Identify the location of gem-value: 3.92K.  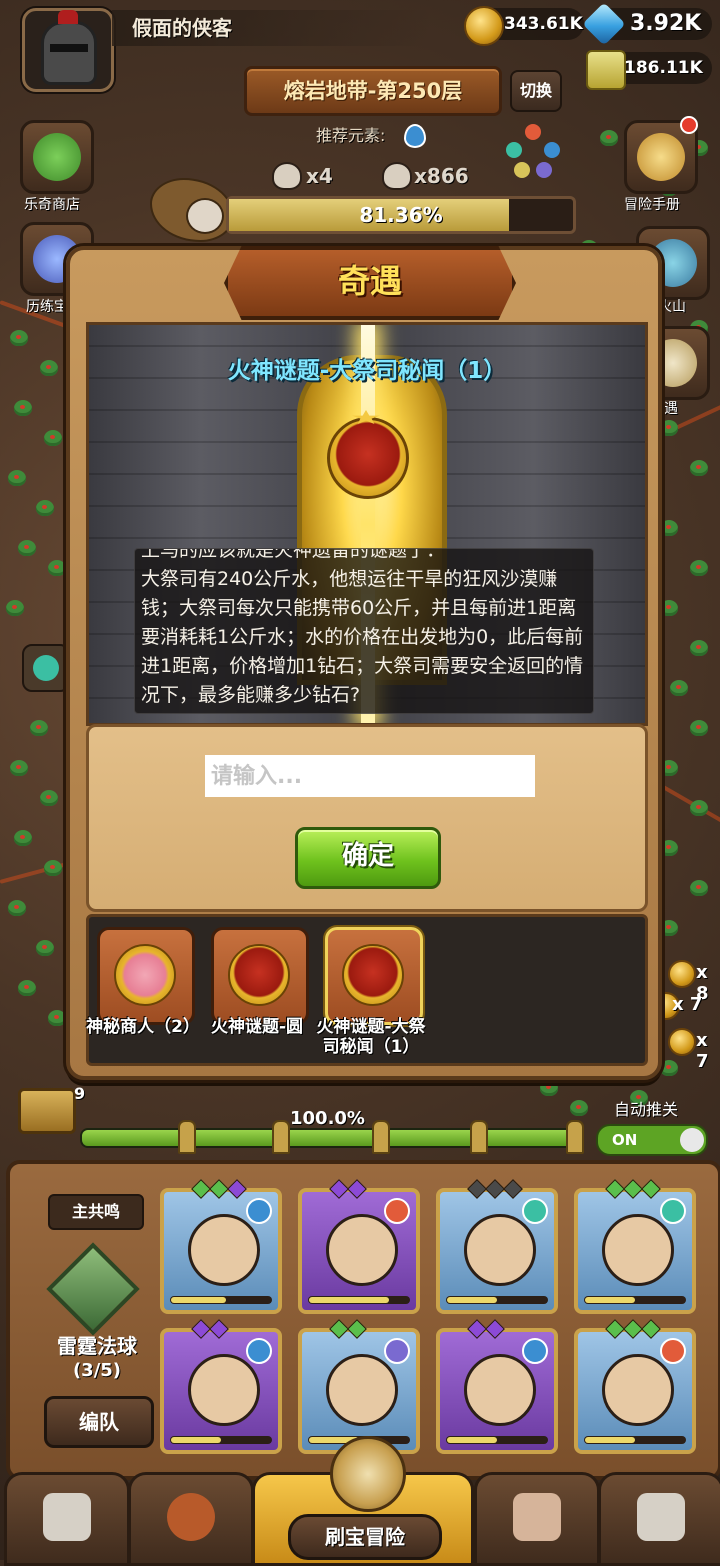
(666, 23).